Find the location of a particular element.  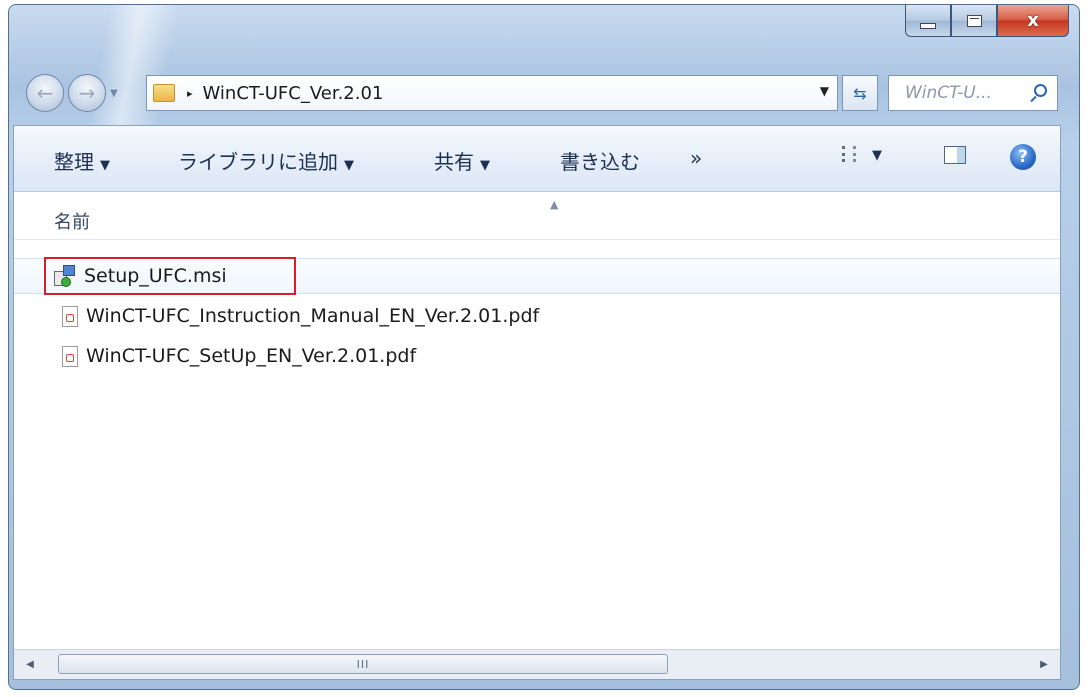

file-name: WinCT-UFC_SetUp_EN_Ver.2.01.pdf is located at coordinates (251, 356).